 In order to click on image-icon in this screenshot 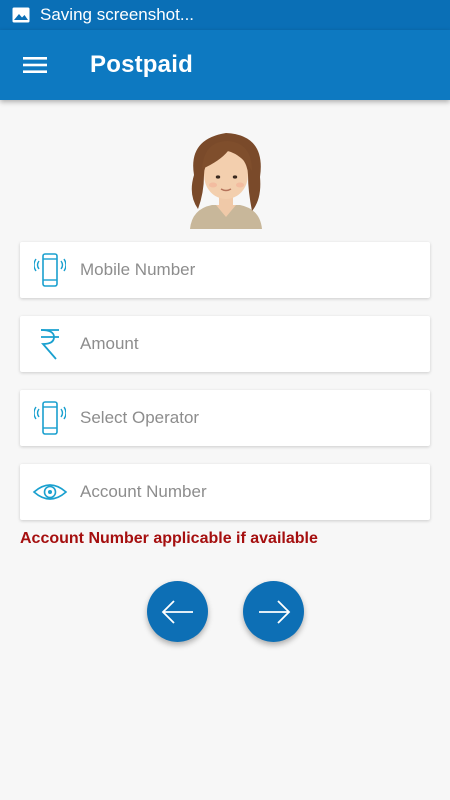, I will do `click(21, 15)`.